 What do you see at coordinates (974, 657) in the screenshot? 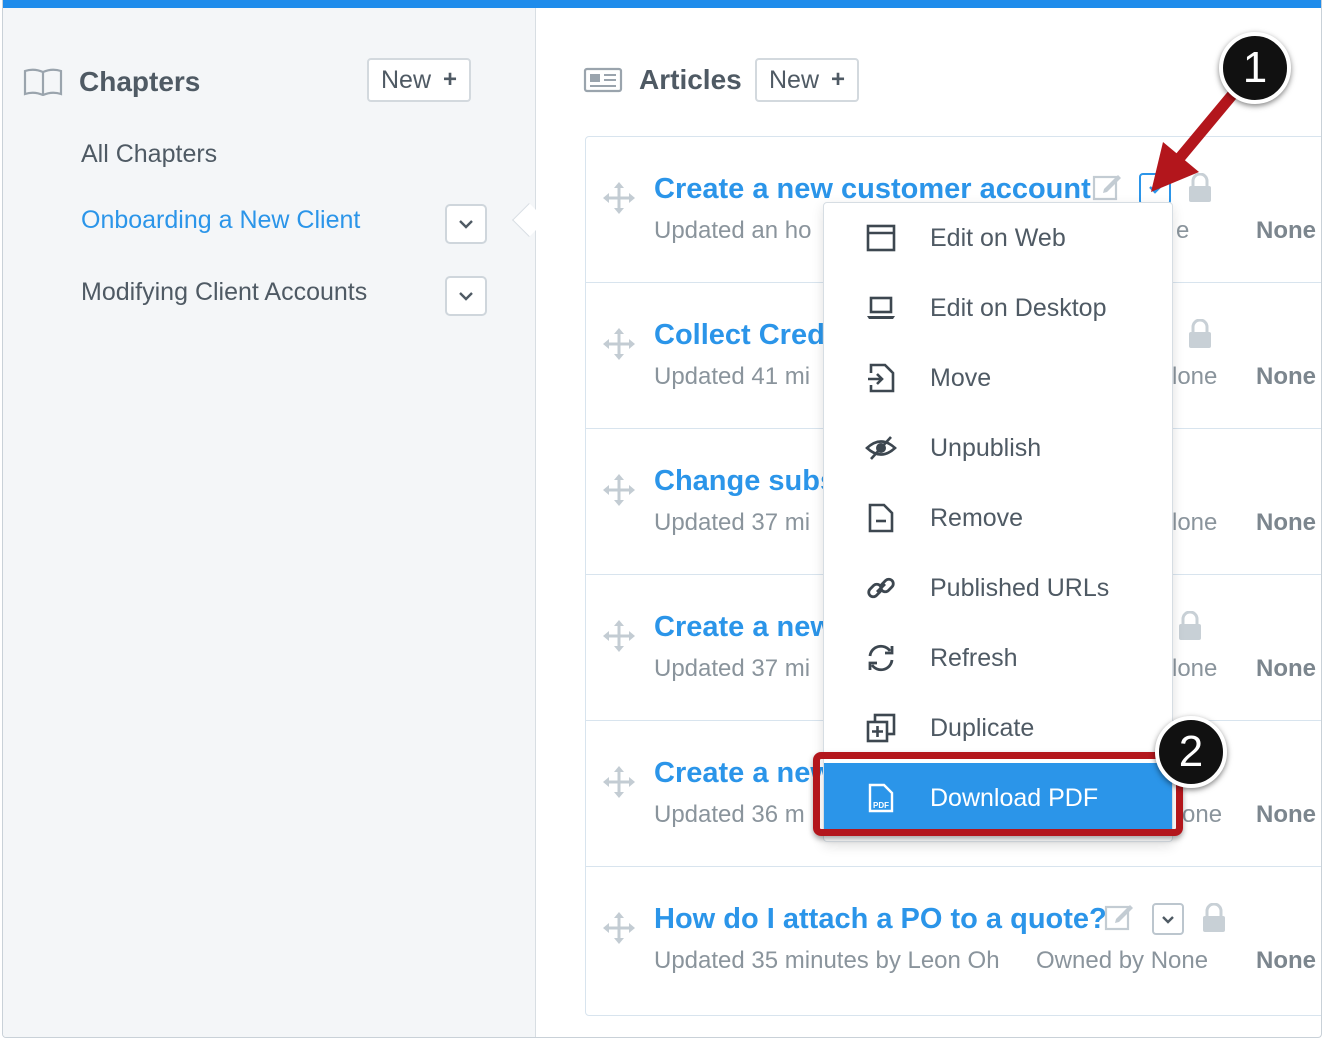
I see `menu-item-label: Refresh` at bounding box center [974, 657].